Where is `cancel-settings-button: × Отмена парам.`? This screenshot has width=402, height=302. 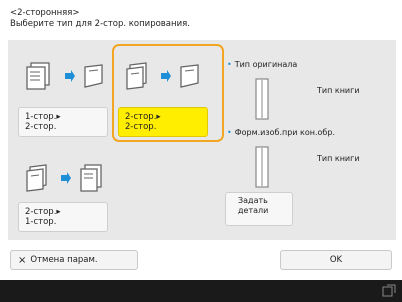
cancel-settings-button: × Отмена парам. is located at coordinates (74, 260).